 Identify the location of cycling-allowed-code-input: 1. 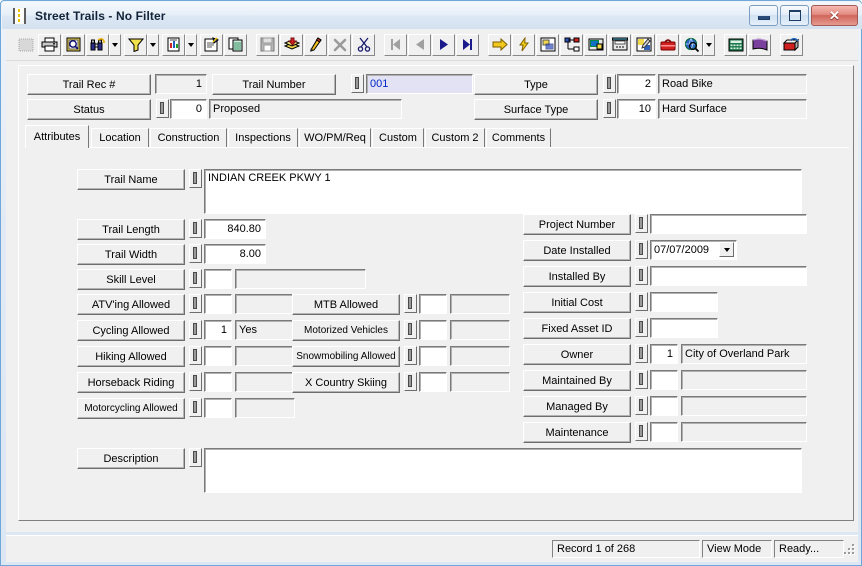
(218, 330).